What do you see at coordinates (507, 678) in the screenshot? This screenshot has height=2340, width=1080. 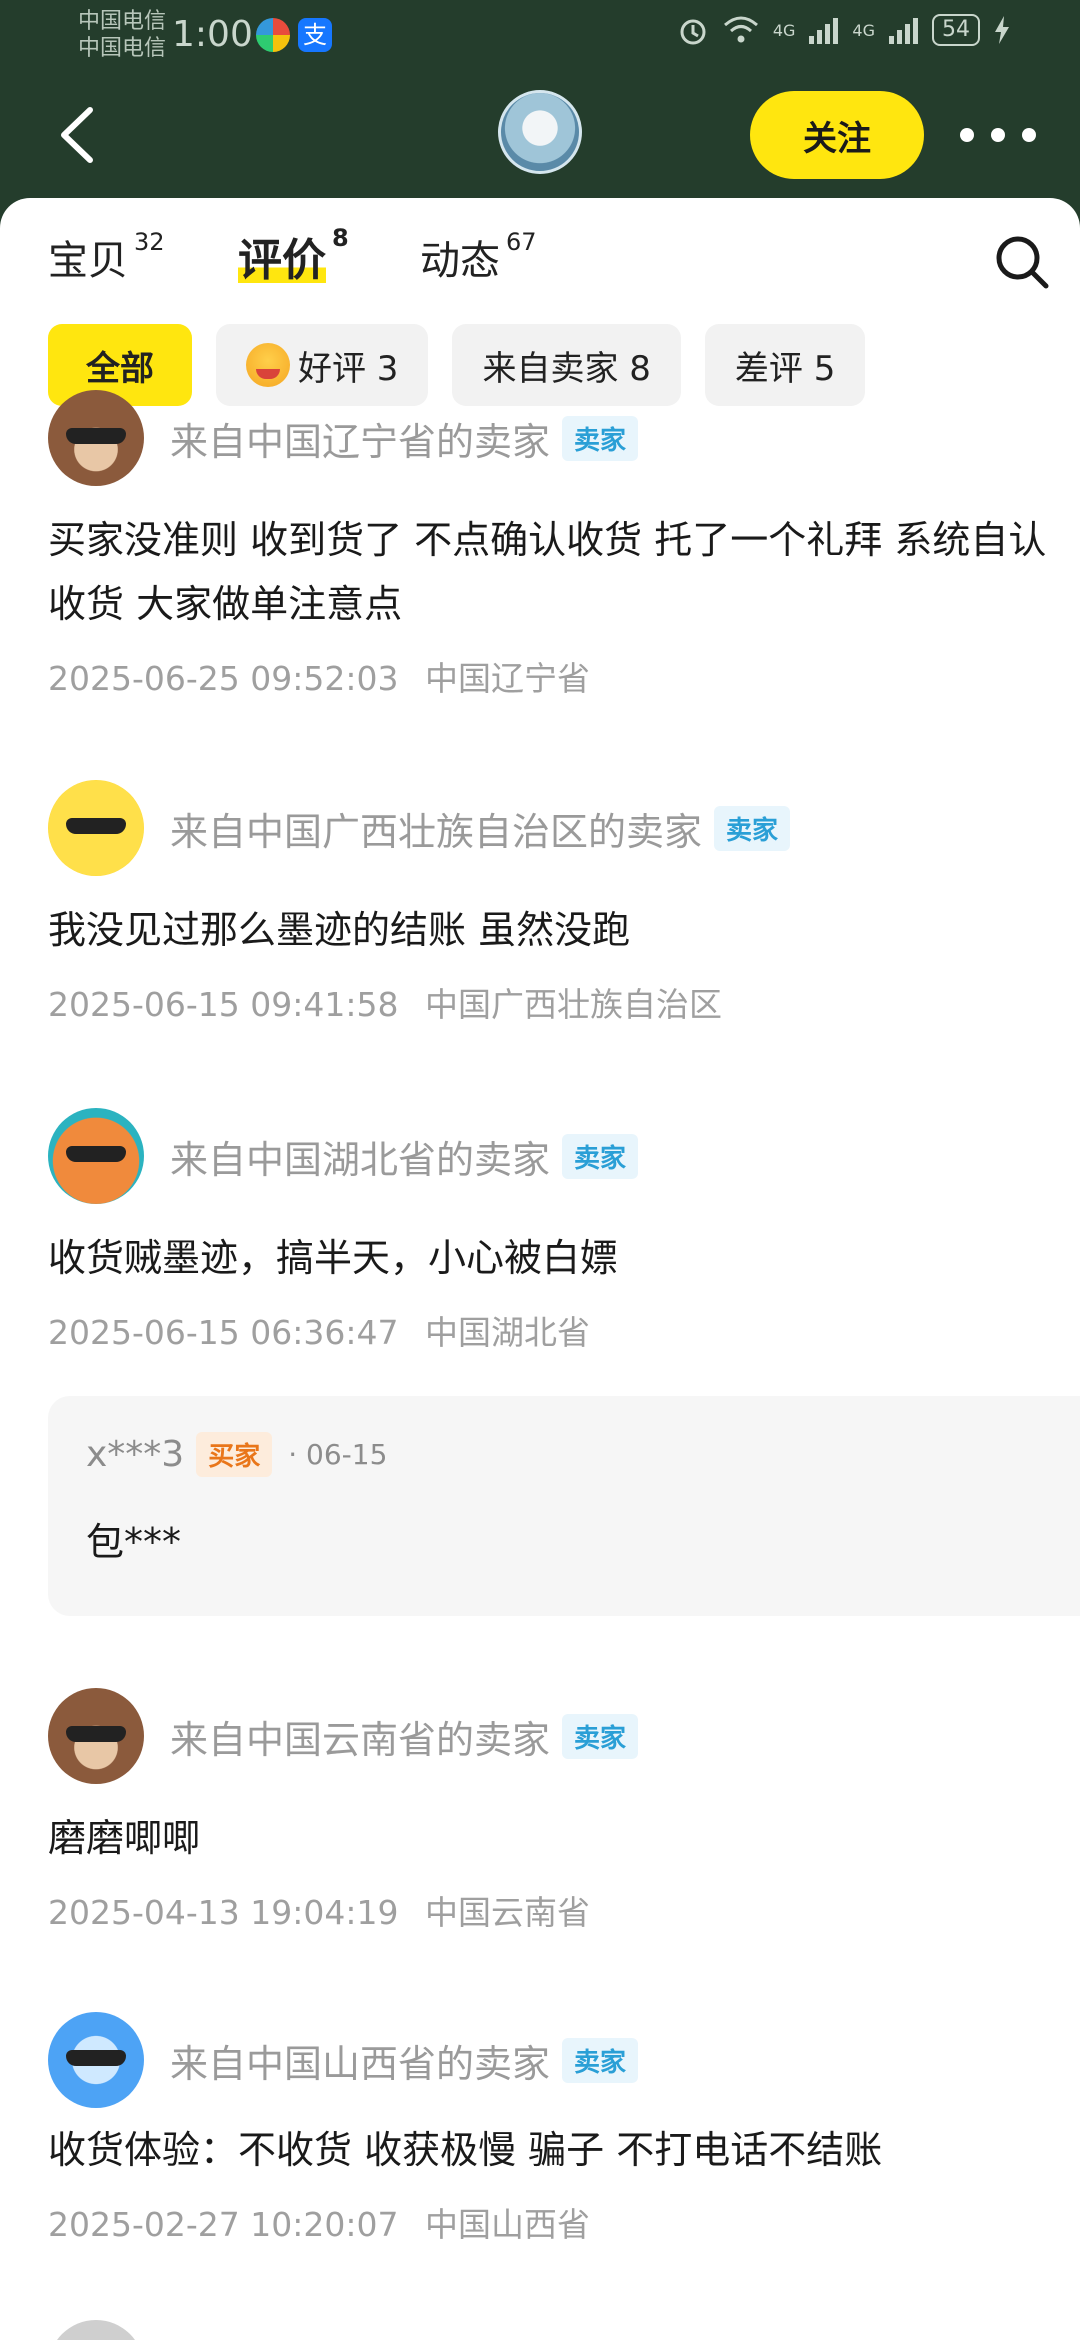 I see `review-location: 中国辽宁省` at bounding box center [507, 678].